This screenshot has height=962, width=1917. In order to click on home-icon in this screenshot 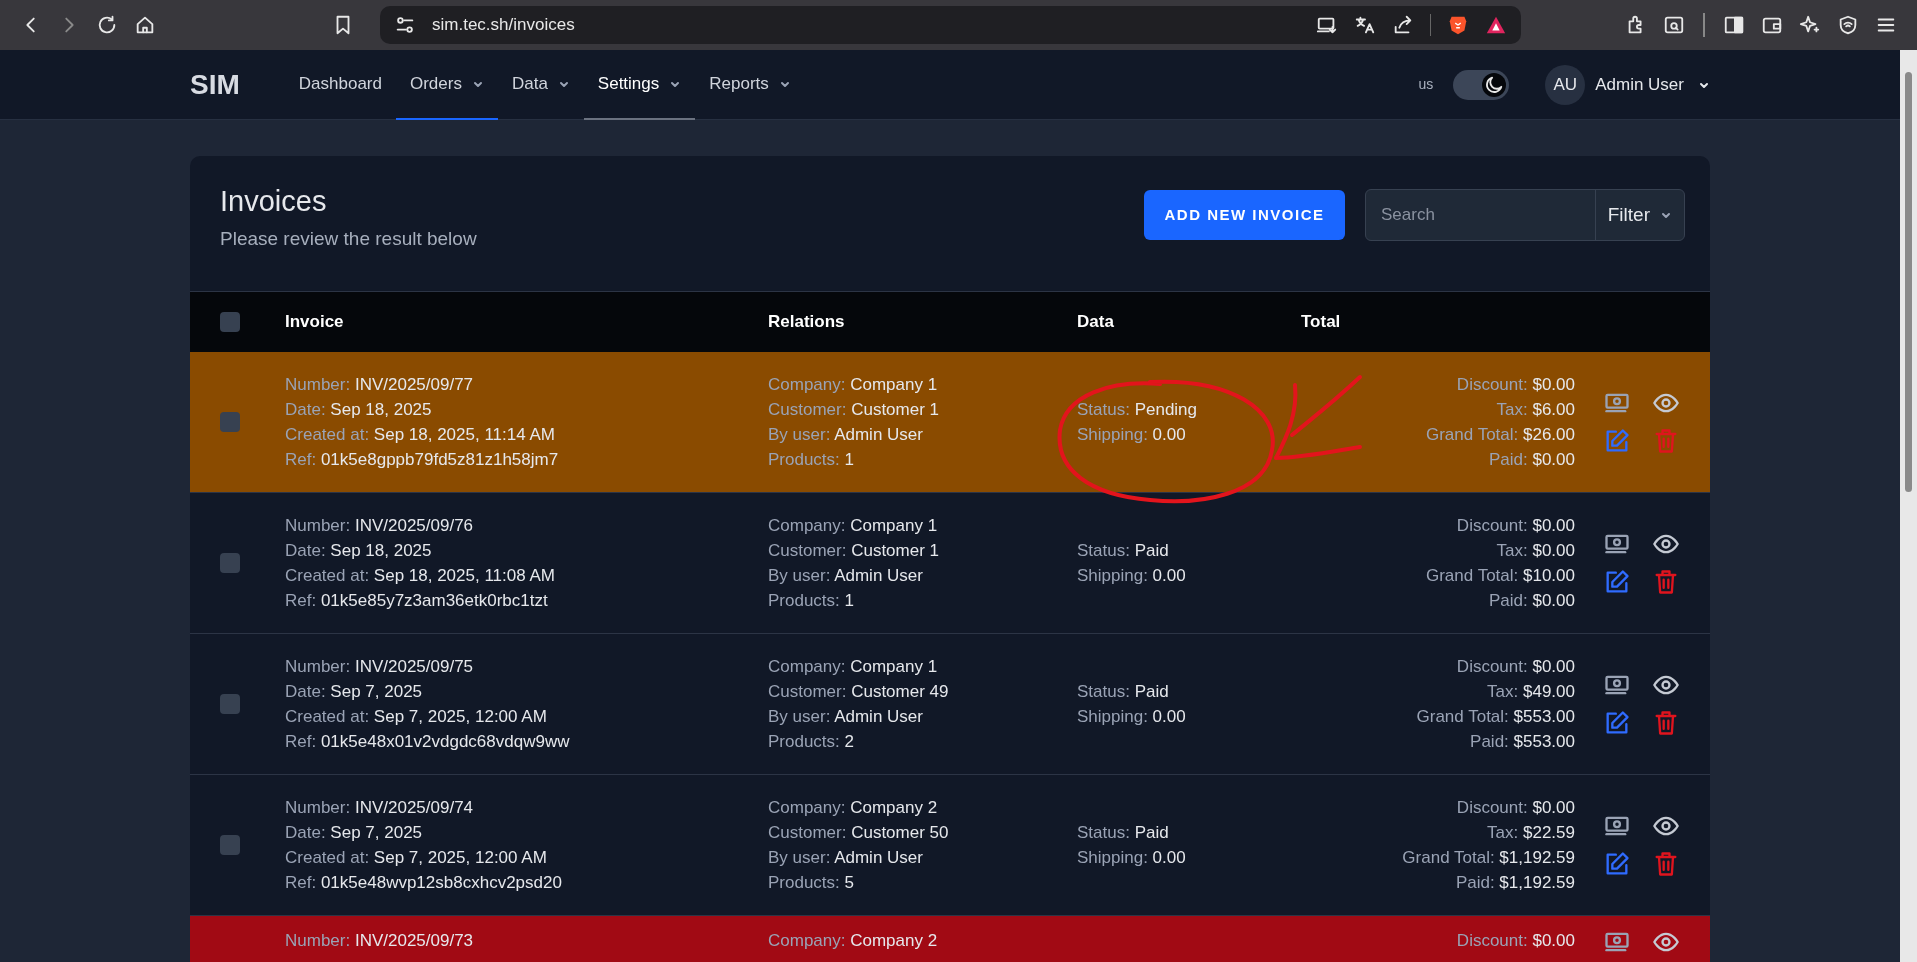, I will do `click(145, 25)`.